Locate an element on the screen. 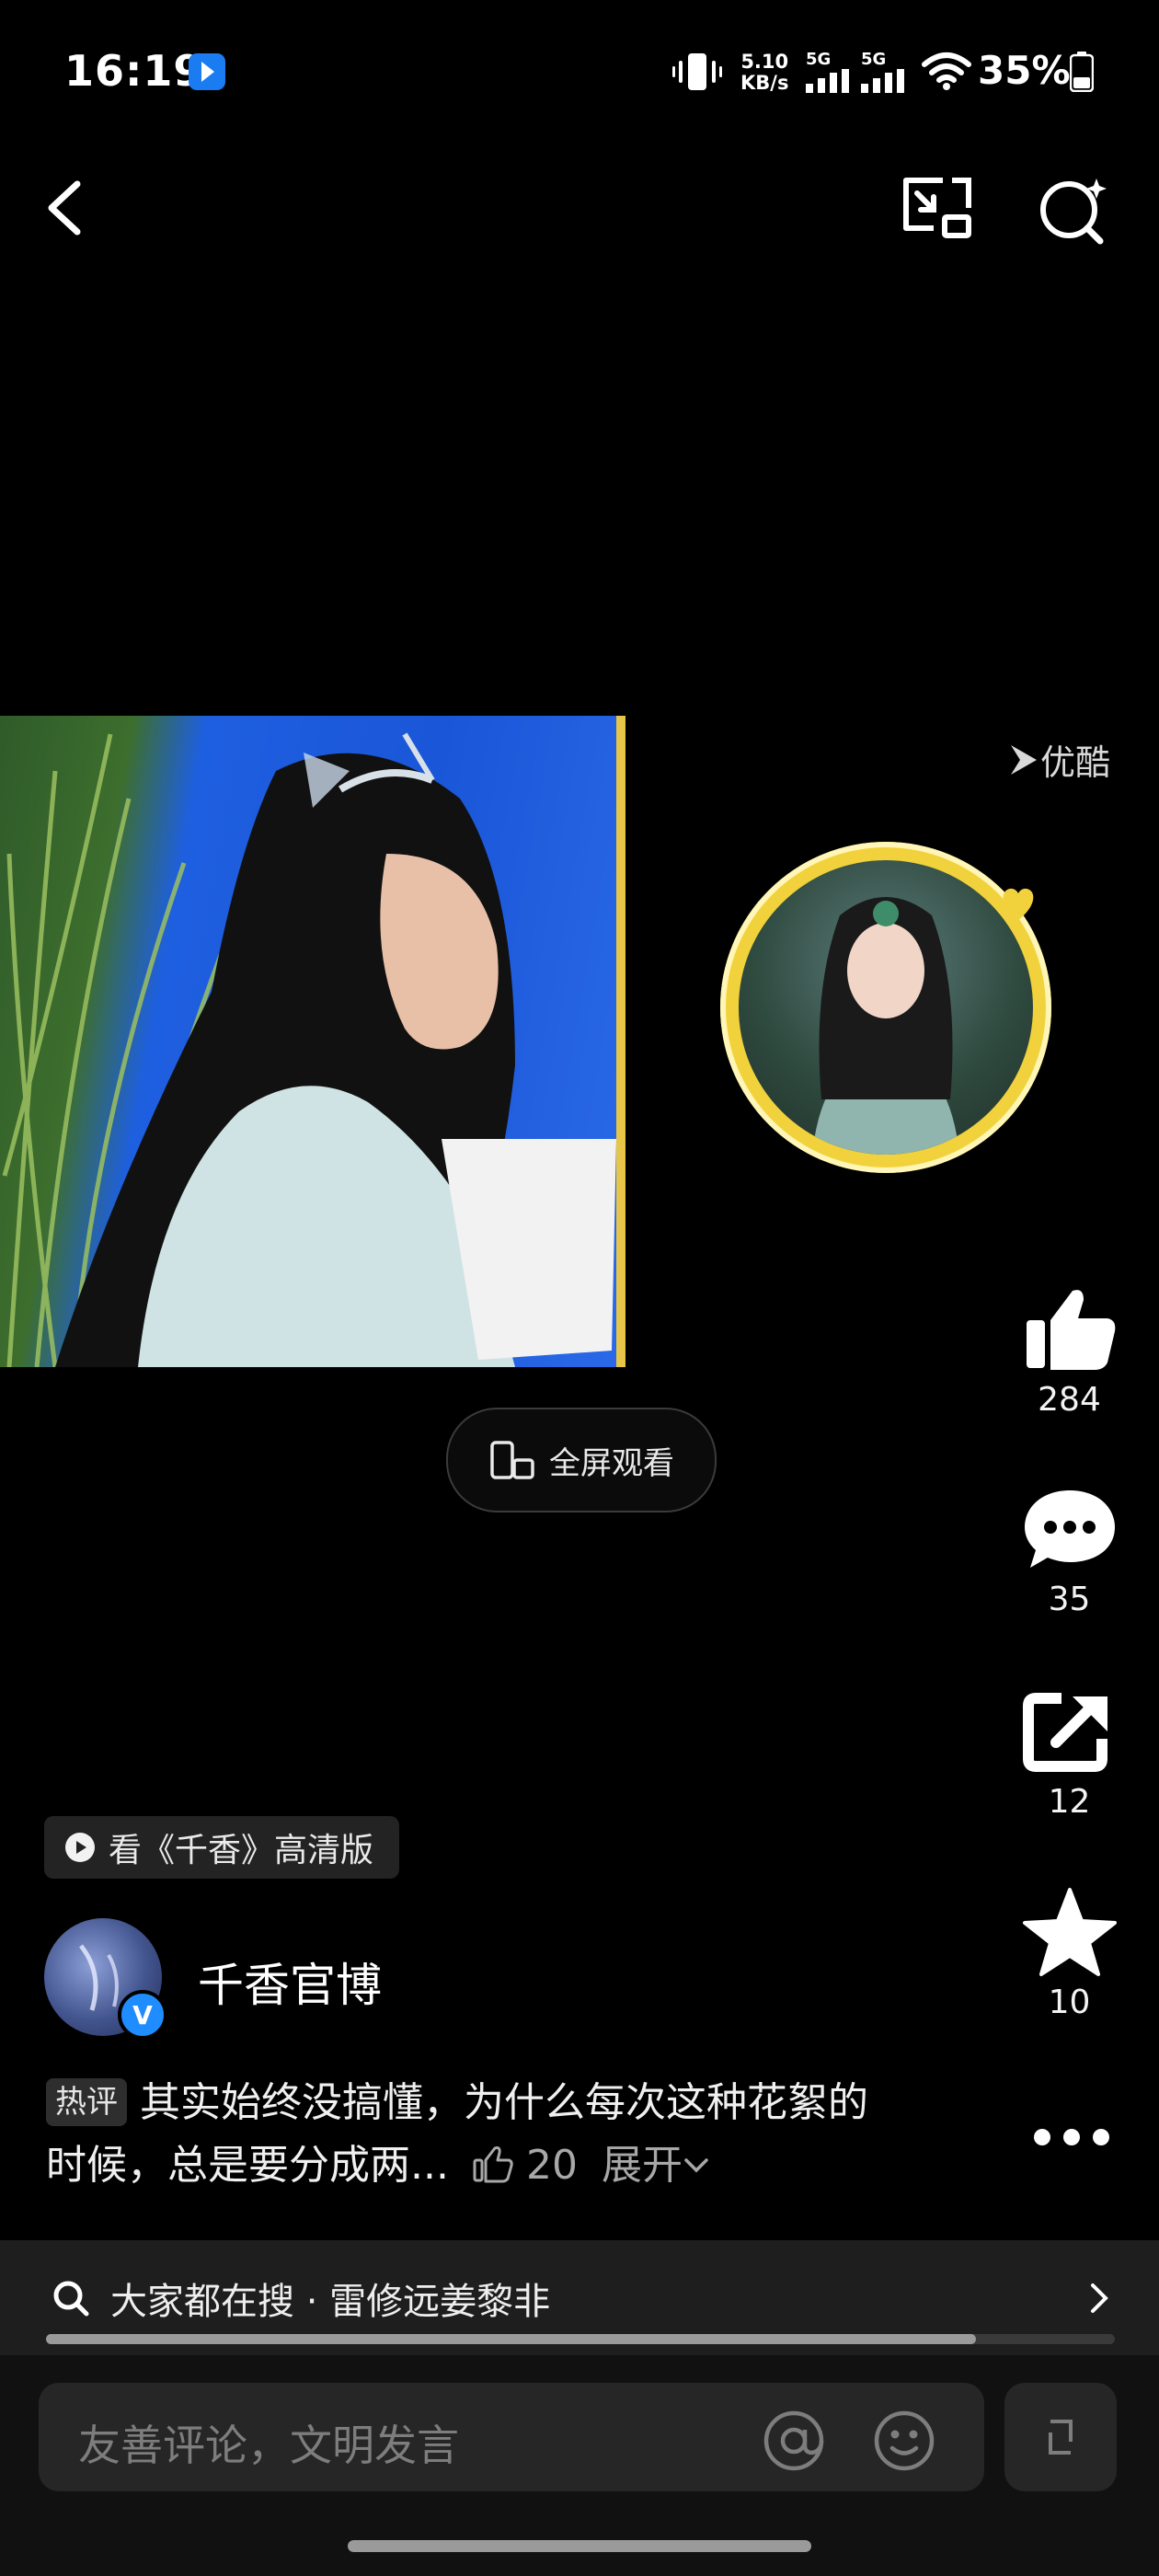 This screenshot has height=2576, width=1159. video-frame-image is located at coordinates (309, 1049).